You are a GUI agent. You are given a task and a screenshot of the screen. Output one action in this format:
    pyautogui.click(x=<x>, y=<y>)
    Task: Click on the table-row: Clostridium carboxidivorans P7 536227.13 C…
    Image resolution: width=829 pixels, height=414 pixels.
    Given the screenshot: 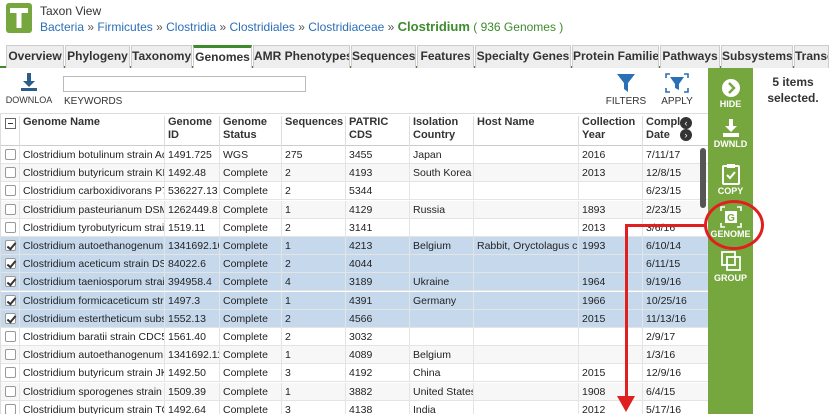 What is the action you would take?
    pyautogui.click(x=354, y=191)
    